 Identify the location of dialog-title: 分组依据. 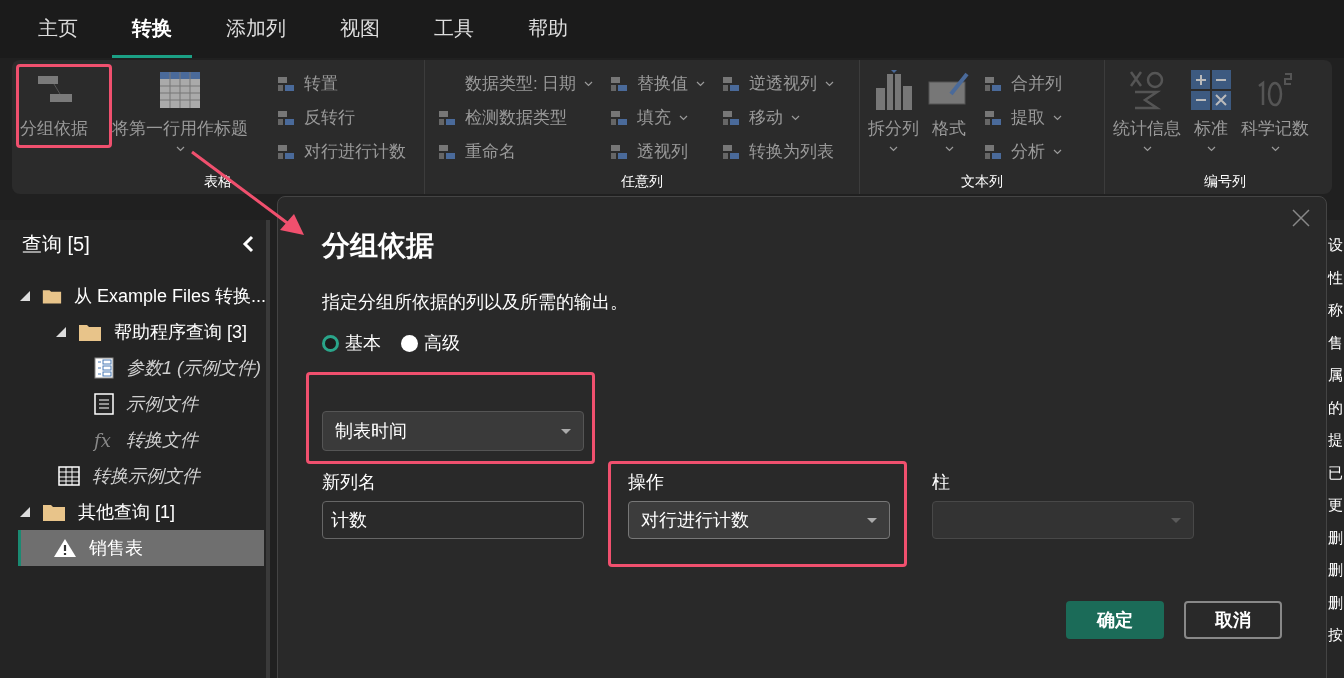
(378, 246).